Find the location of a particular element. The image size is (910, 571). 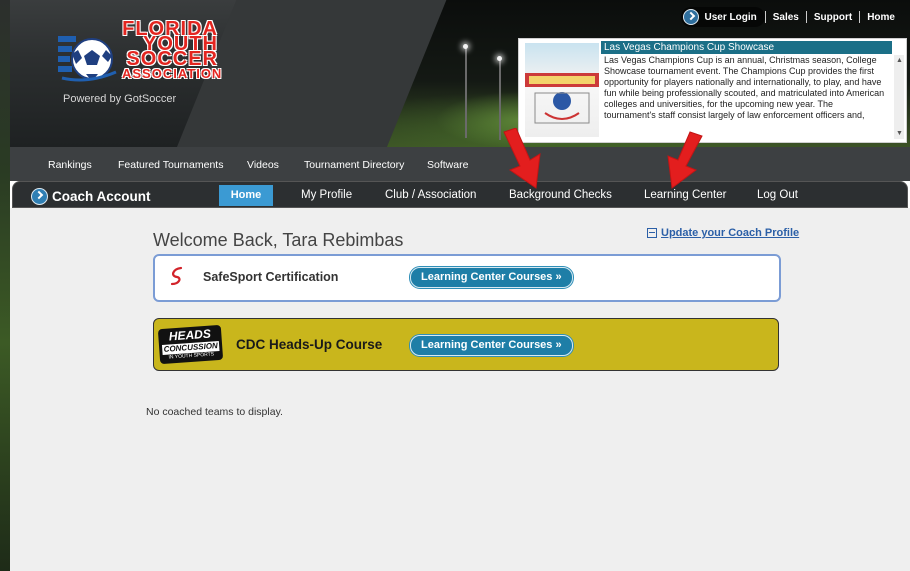

tab-background-checks: Background Checks is located at coordinates (560, 195).